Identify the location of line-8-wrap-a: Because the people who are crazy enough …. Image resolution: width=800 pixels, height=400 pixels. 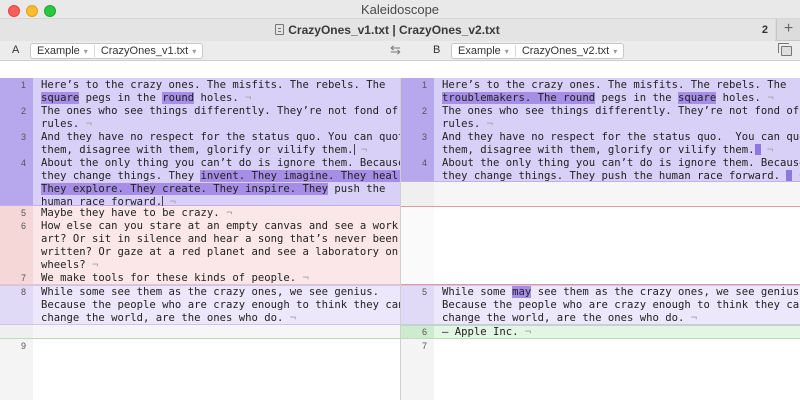
(220, 305).